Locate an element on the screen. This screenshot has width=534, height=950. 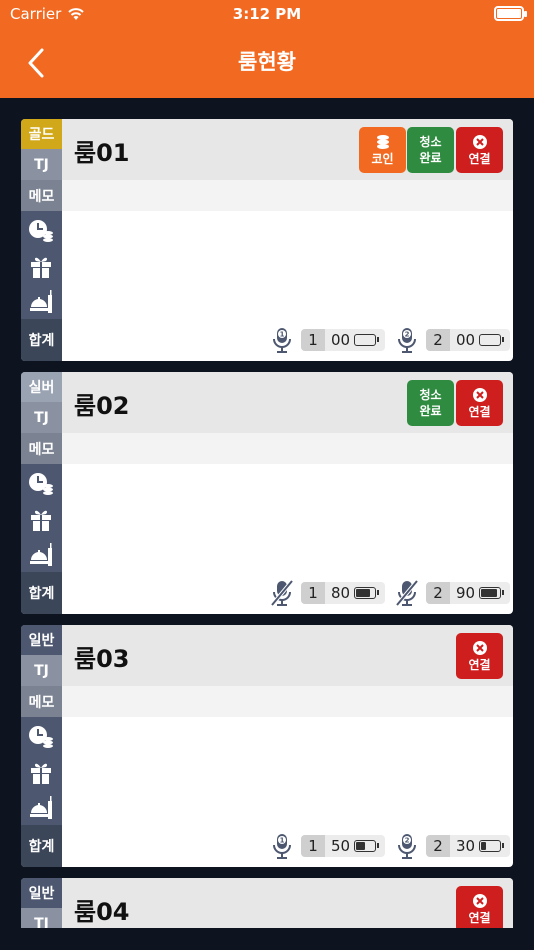
grade-badge: 일반 is located at coordinates (41, 893).